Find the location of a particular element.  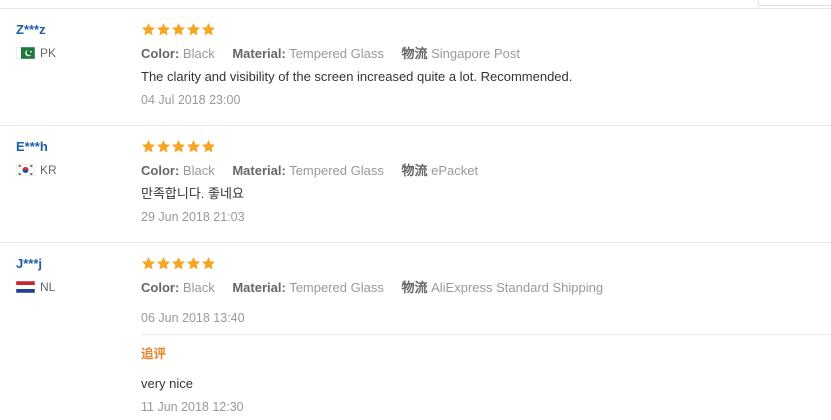

buyer-country: NL is located at coordinates (71, 287).